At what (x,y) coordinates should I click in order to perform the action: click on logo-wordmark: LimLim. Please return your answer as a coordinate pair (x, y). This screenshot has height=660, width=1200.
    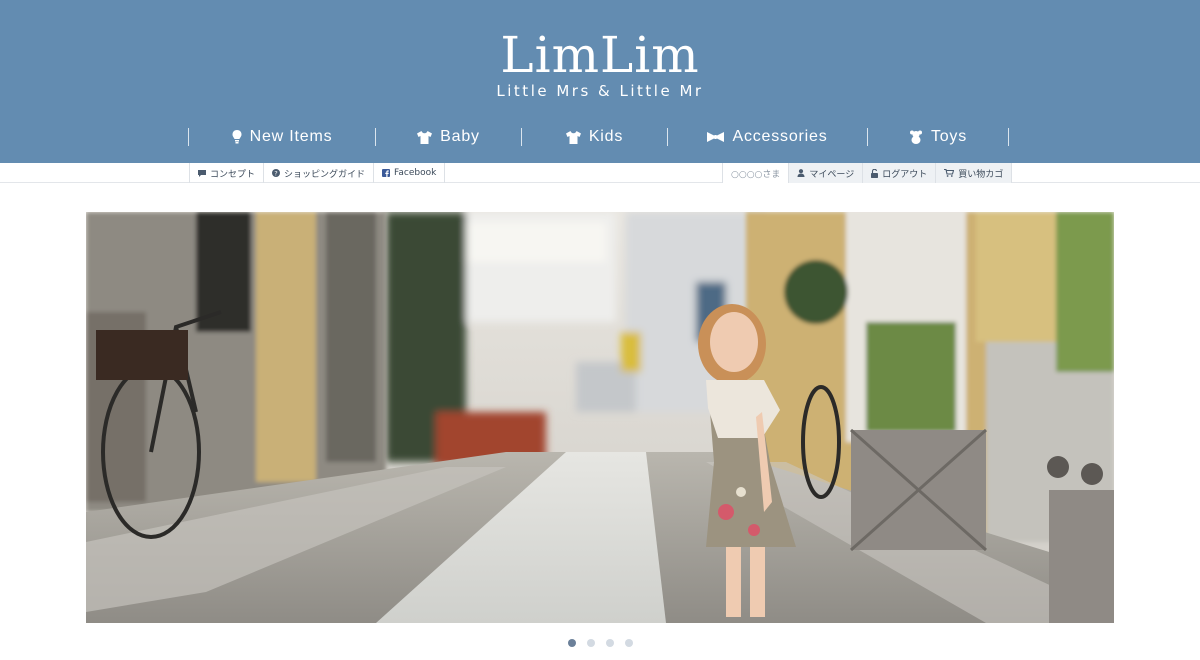
    Looking at the image, I should click on (600, 55).